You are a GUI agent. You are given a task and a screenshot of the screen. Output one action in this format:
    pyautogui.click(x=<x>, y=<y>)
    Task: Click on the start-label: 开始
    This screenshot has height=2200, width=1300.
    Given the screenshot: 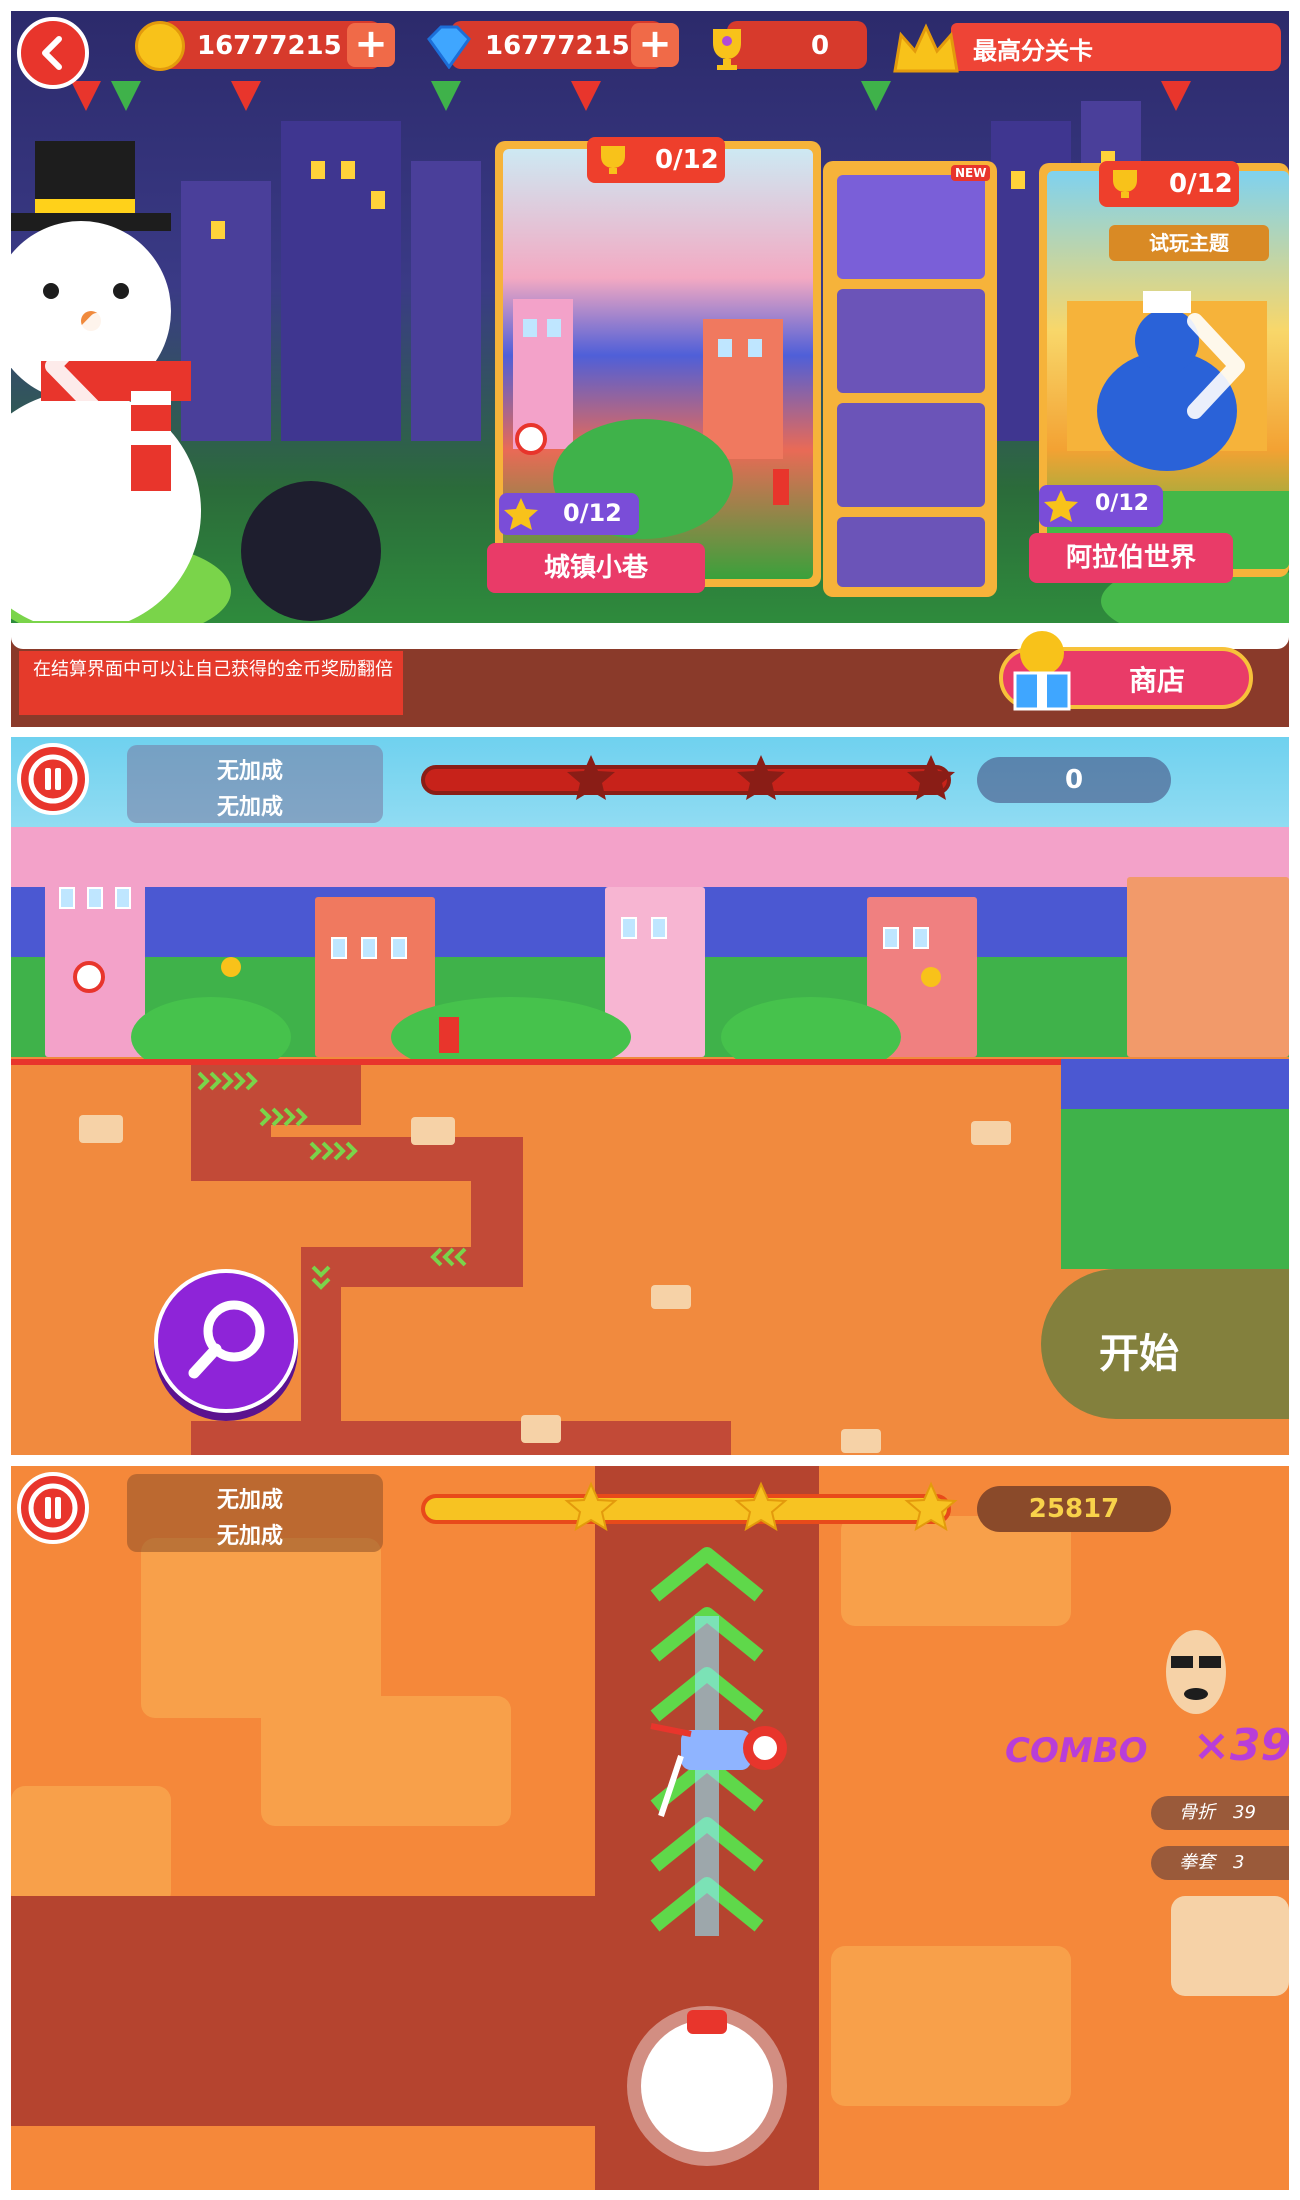 What is the action you would take?
    pyautogui.click(x=1139, y=1354)
    